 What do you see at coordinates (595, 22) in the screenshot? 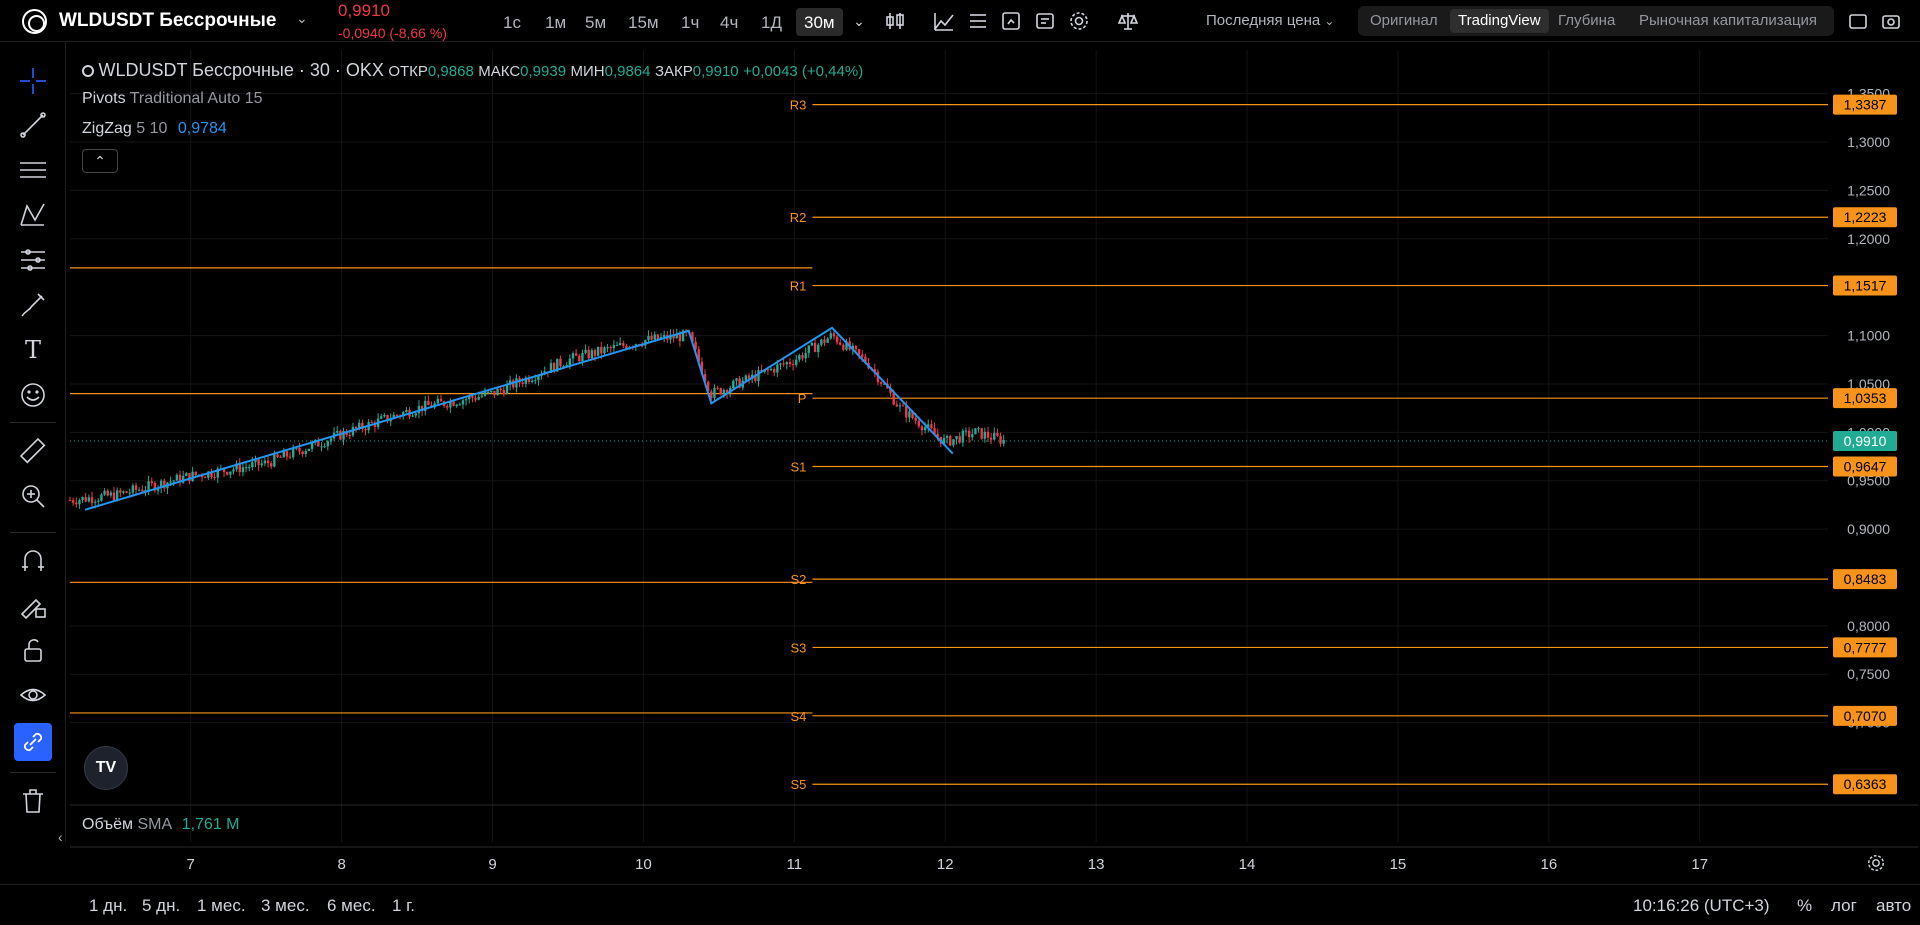
I see `timeframe-5m: 5м` at bounding box center [595, 22].